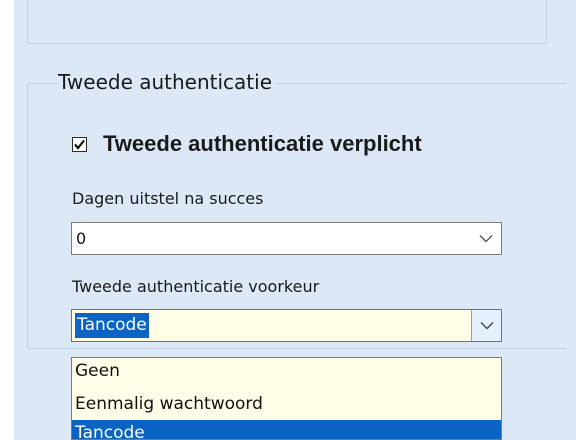  I want to click on preference-select: Tancode, so click(286, 325).